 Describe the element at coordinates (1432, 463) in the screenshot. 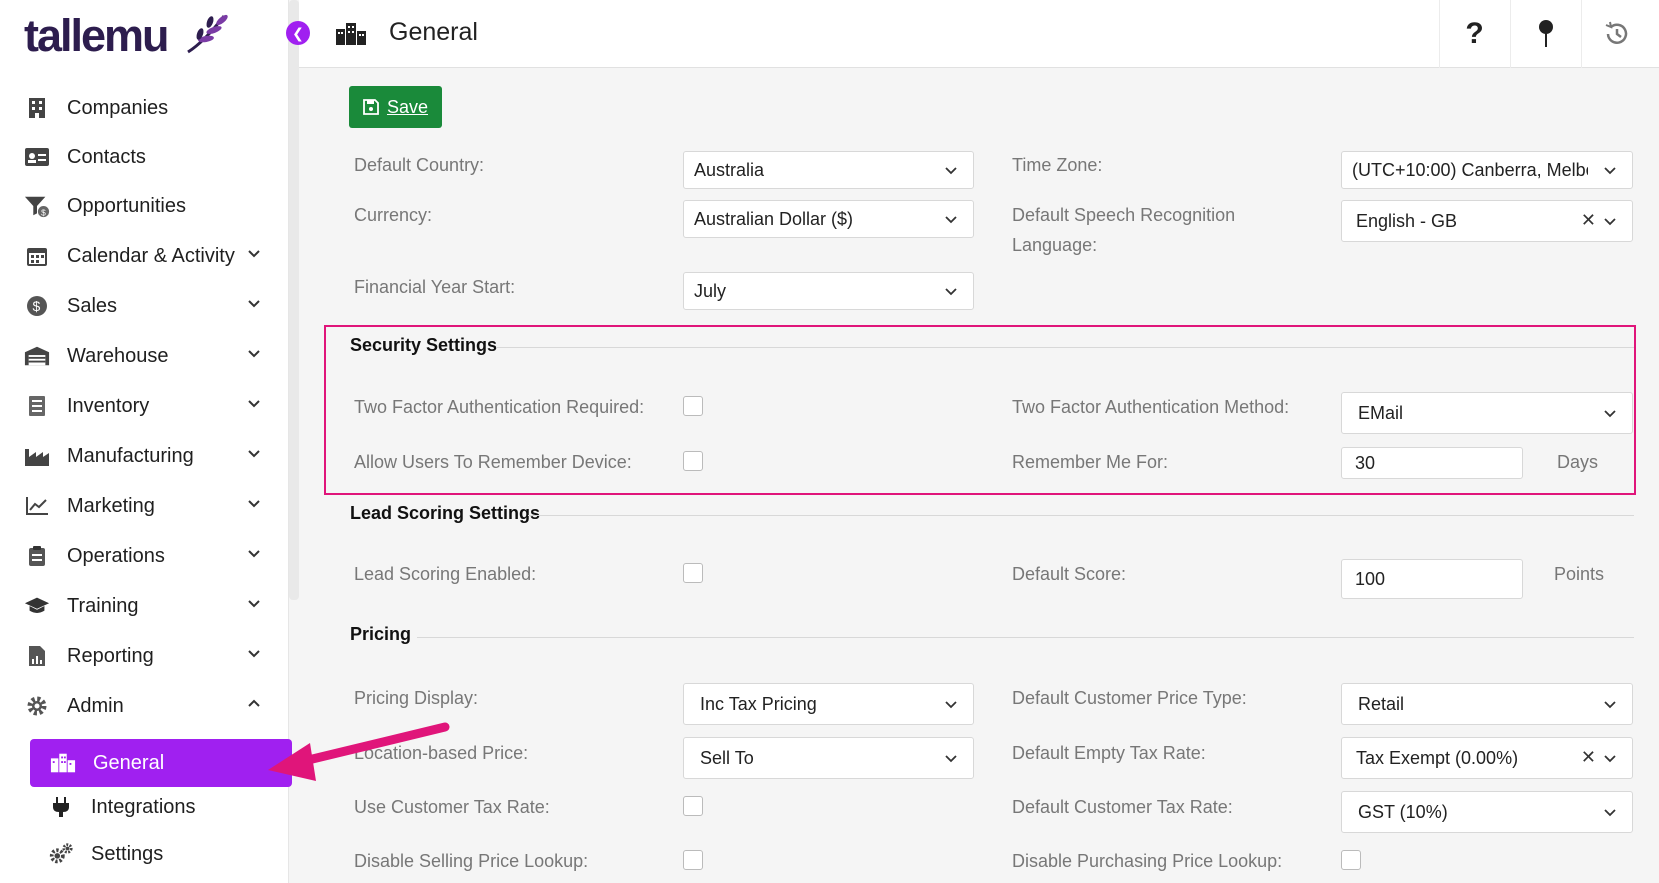

I see `remember-for-input: 30` at that location.